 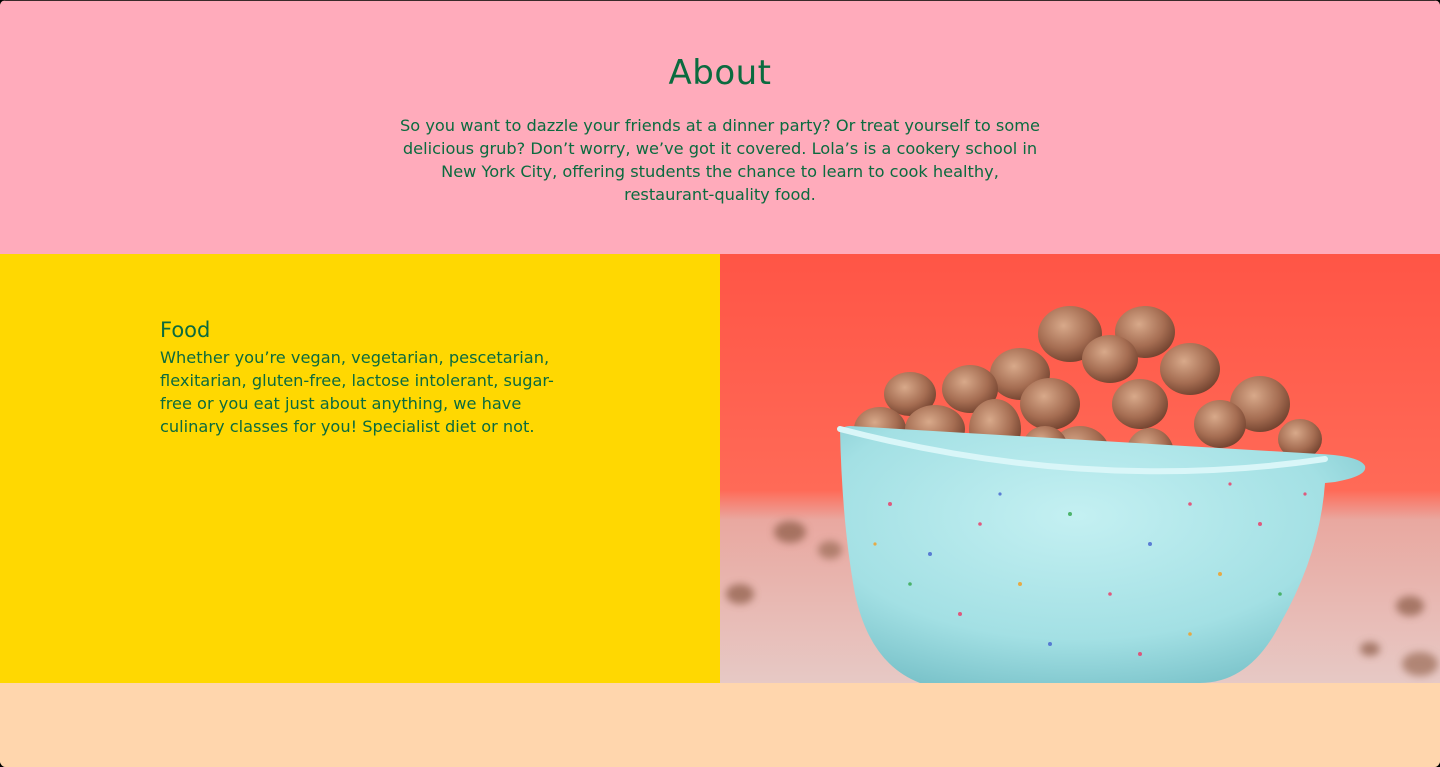 What do you see at coordinates (720, 725) in the screenshot?
I see `footer-band` at bounding box center [720, 725].